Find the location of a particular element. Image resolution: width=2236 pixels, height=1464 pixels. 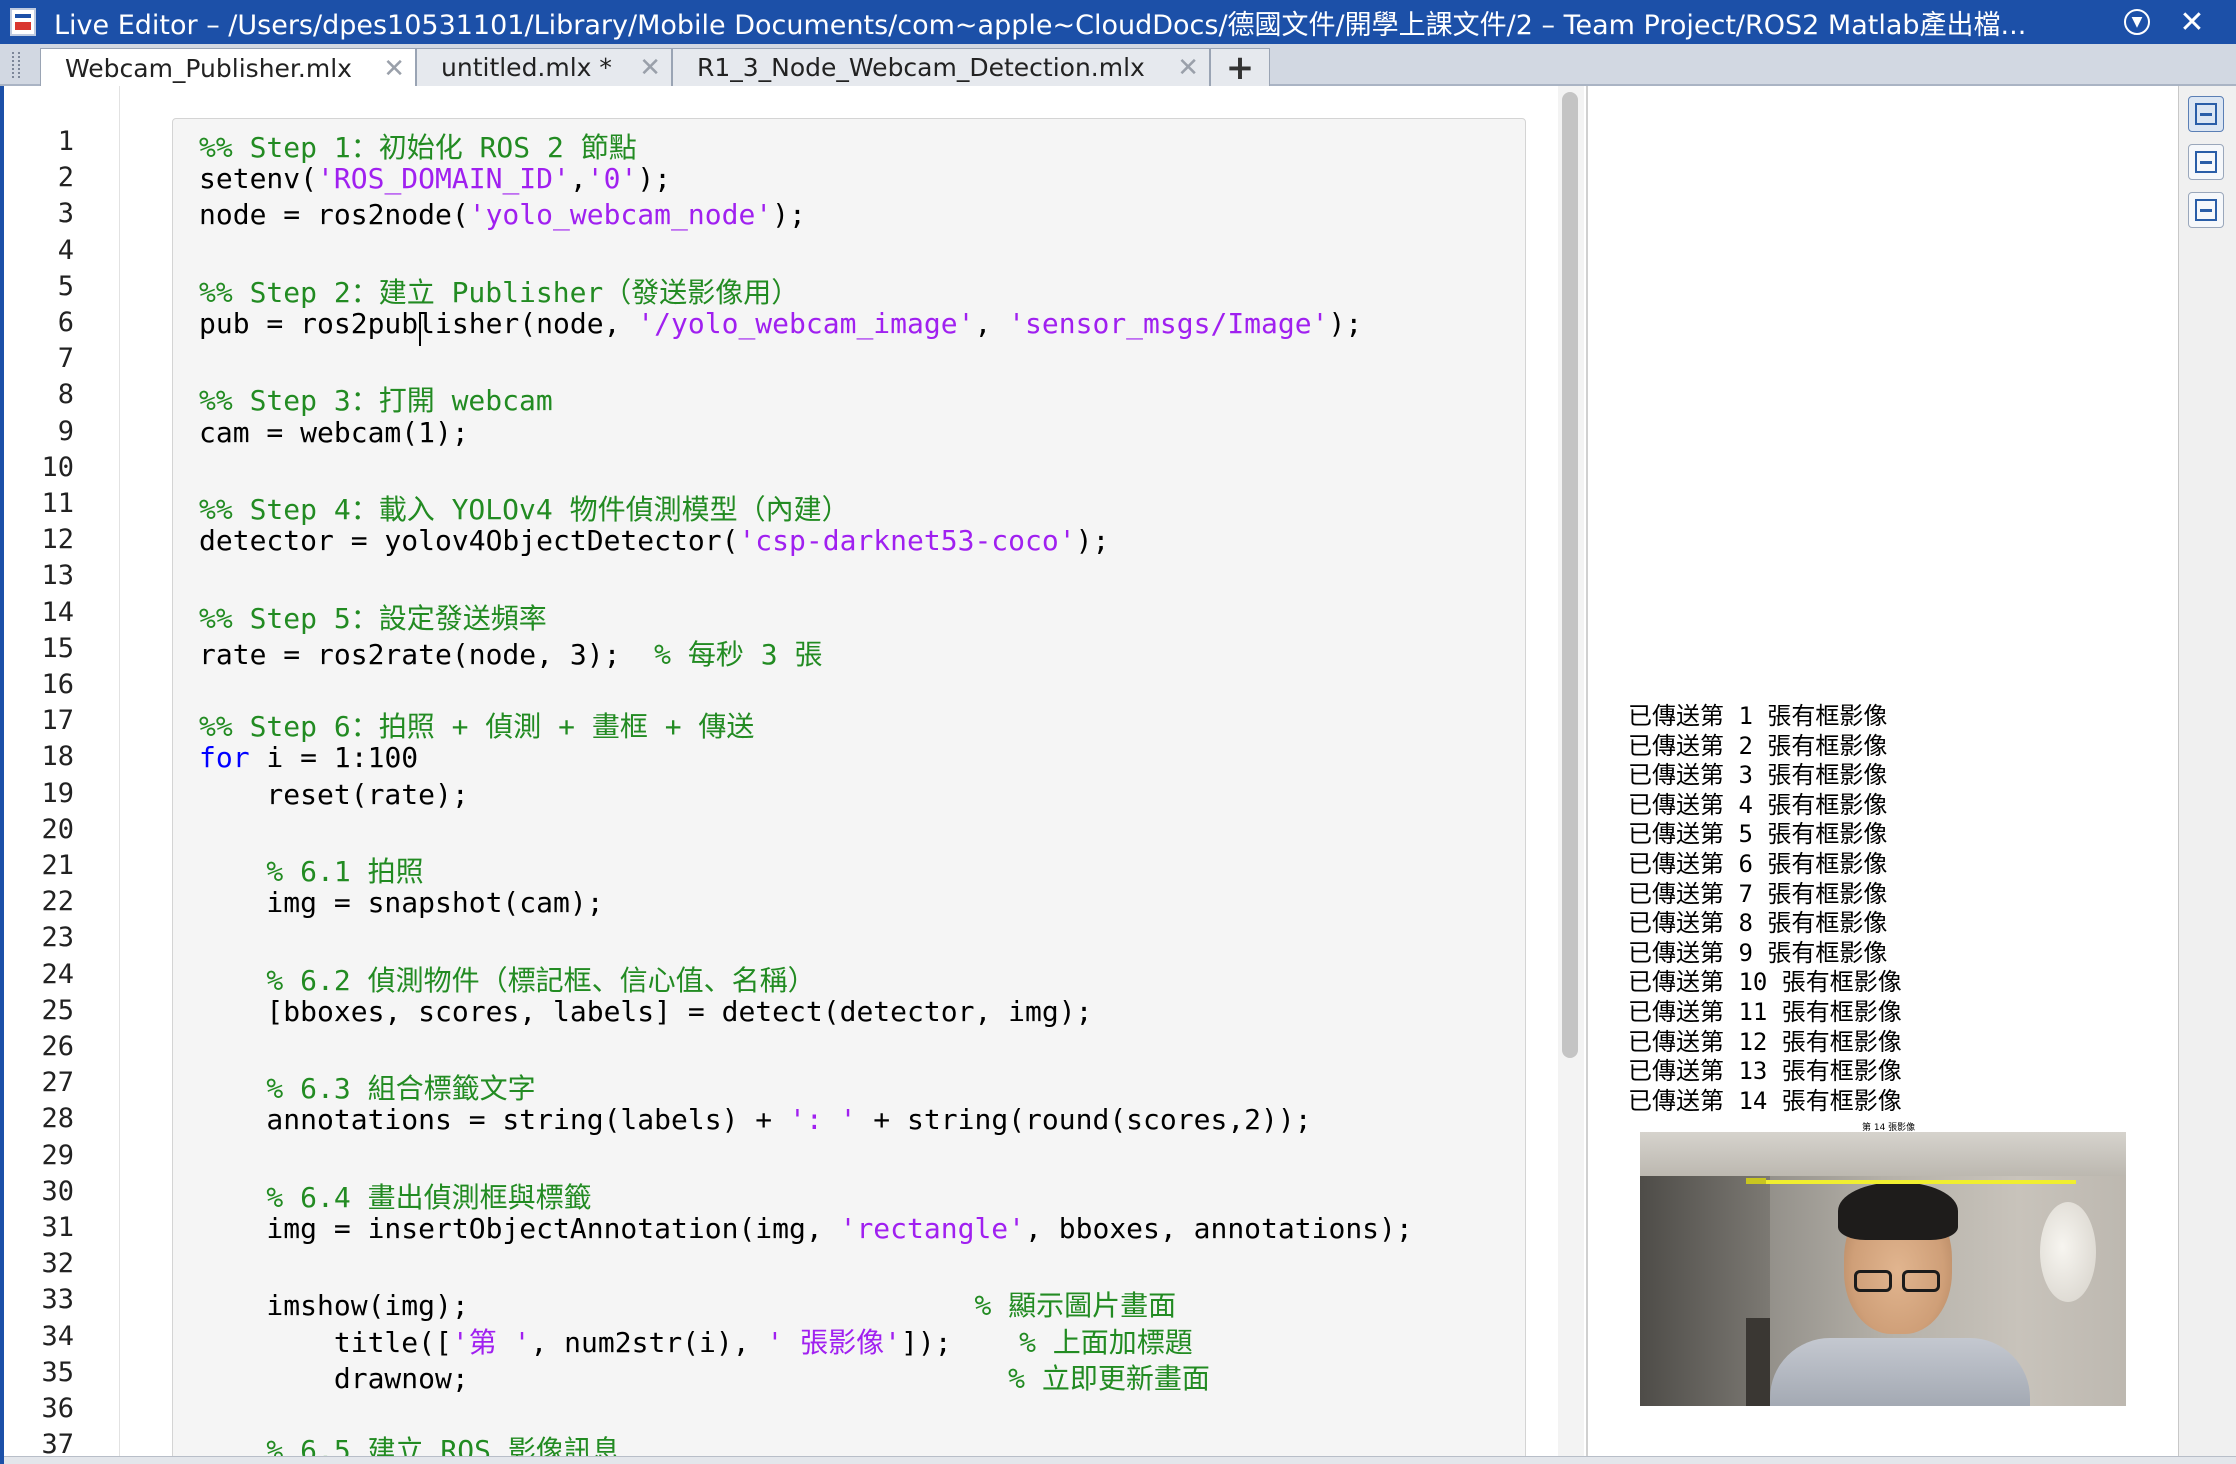

code-line: %% Step 3：打開 webcam is located at coordinates (376, 399).